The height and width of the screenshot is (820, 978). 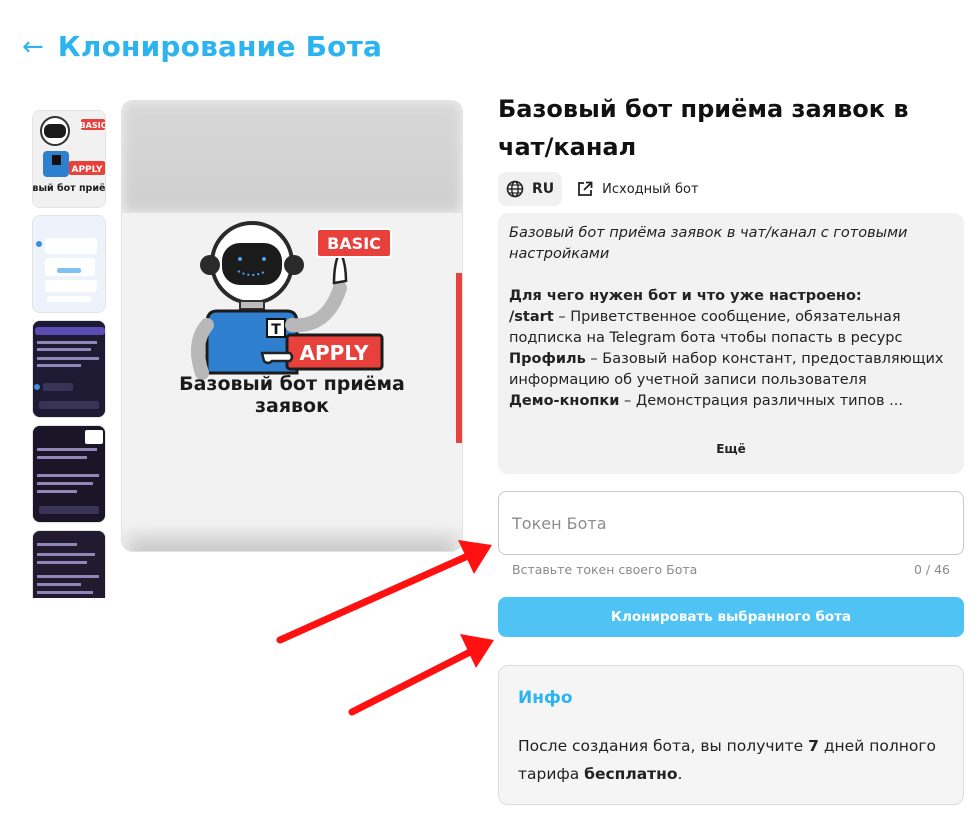 I want to click on info-title: Инфо, so click(x=545, y=698).